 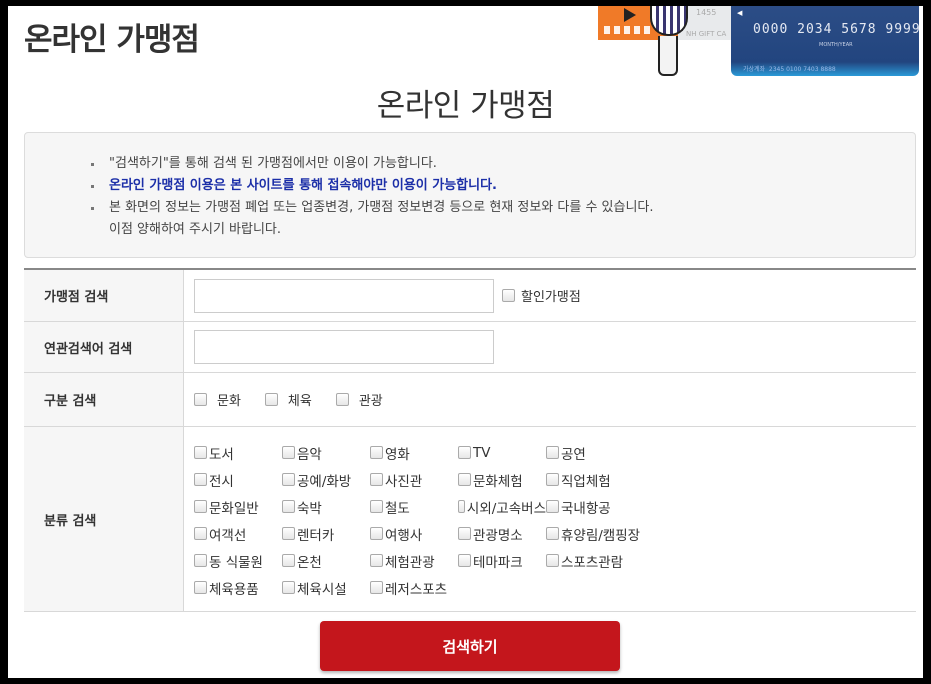 I want to click on option-label: 관광, so click(x=370, y=401).